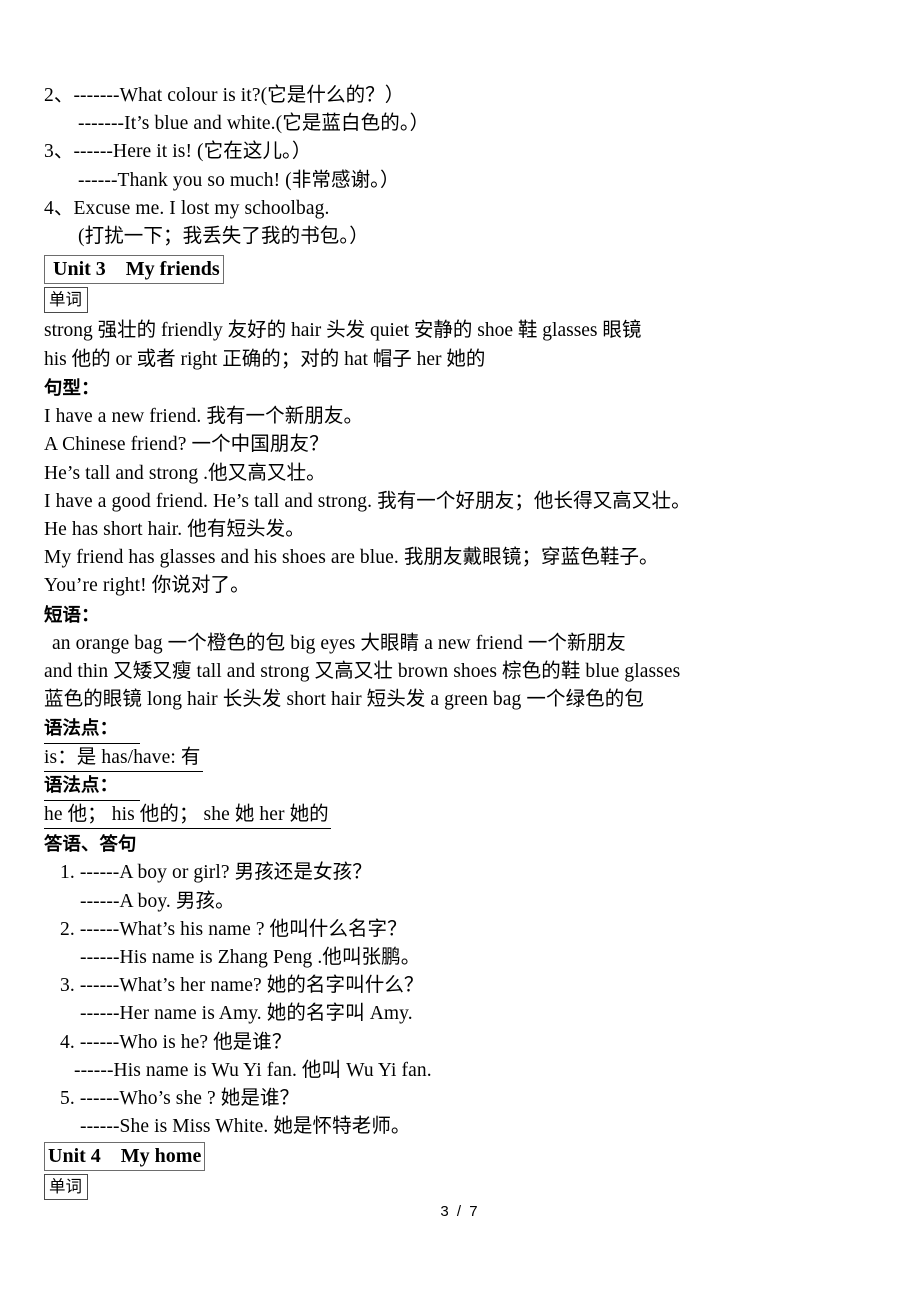 The width and height of the screenshot is (920, 1302). Describe the element at coordinates (482, 124) in the screenshot. I see `dialogue-line: -------It’s blue and white.(它是蓝白色的。）` at that location.